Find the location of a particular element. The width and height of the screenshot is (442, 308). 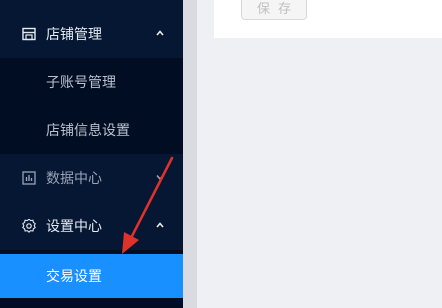

menu-group-label: 店铺管理 is located at coordinates (74, 35).